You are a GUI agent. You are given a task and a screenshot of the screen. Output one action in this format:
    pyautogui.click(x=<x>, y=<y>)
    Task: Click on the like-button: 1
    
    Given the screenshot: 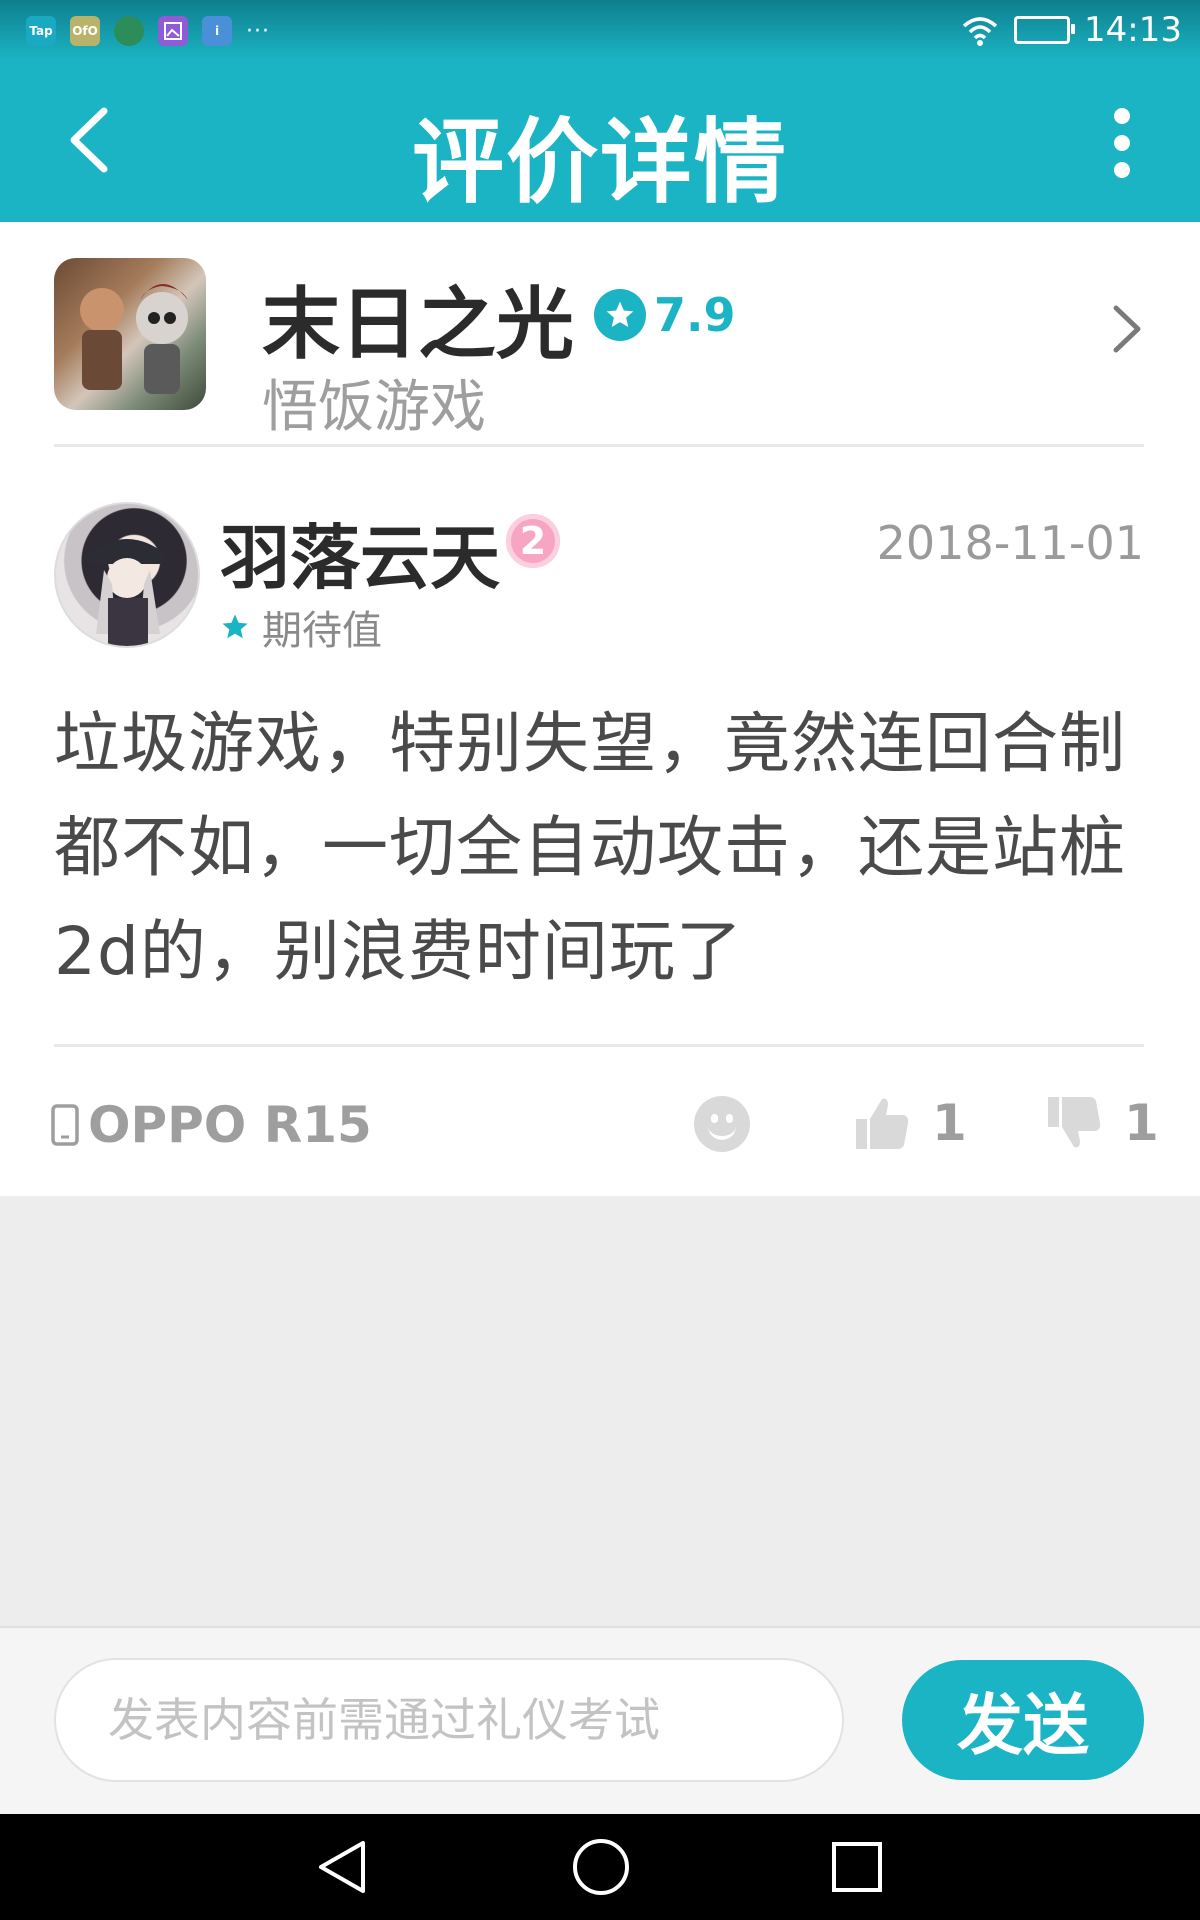 What is the action you would take?
    pyautogui.click(x=910, y=1123)
    